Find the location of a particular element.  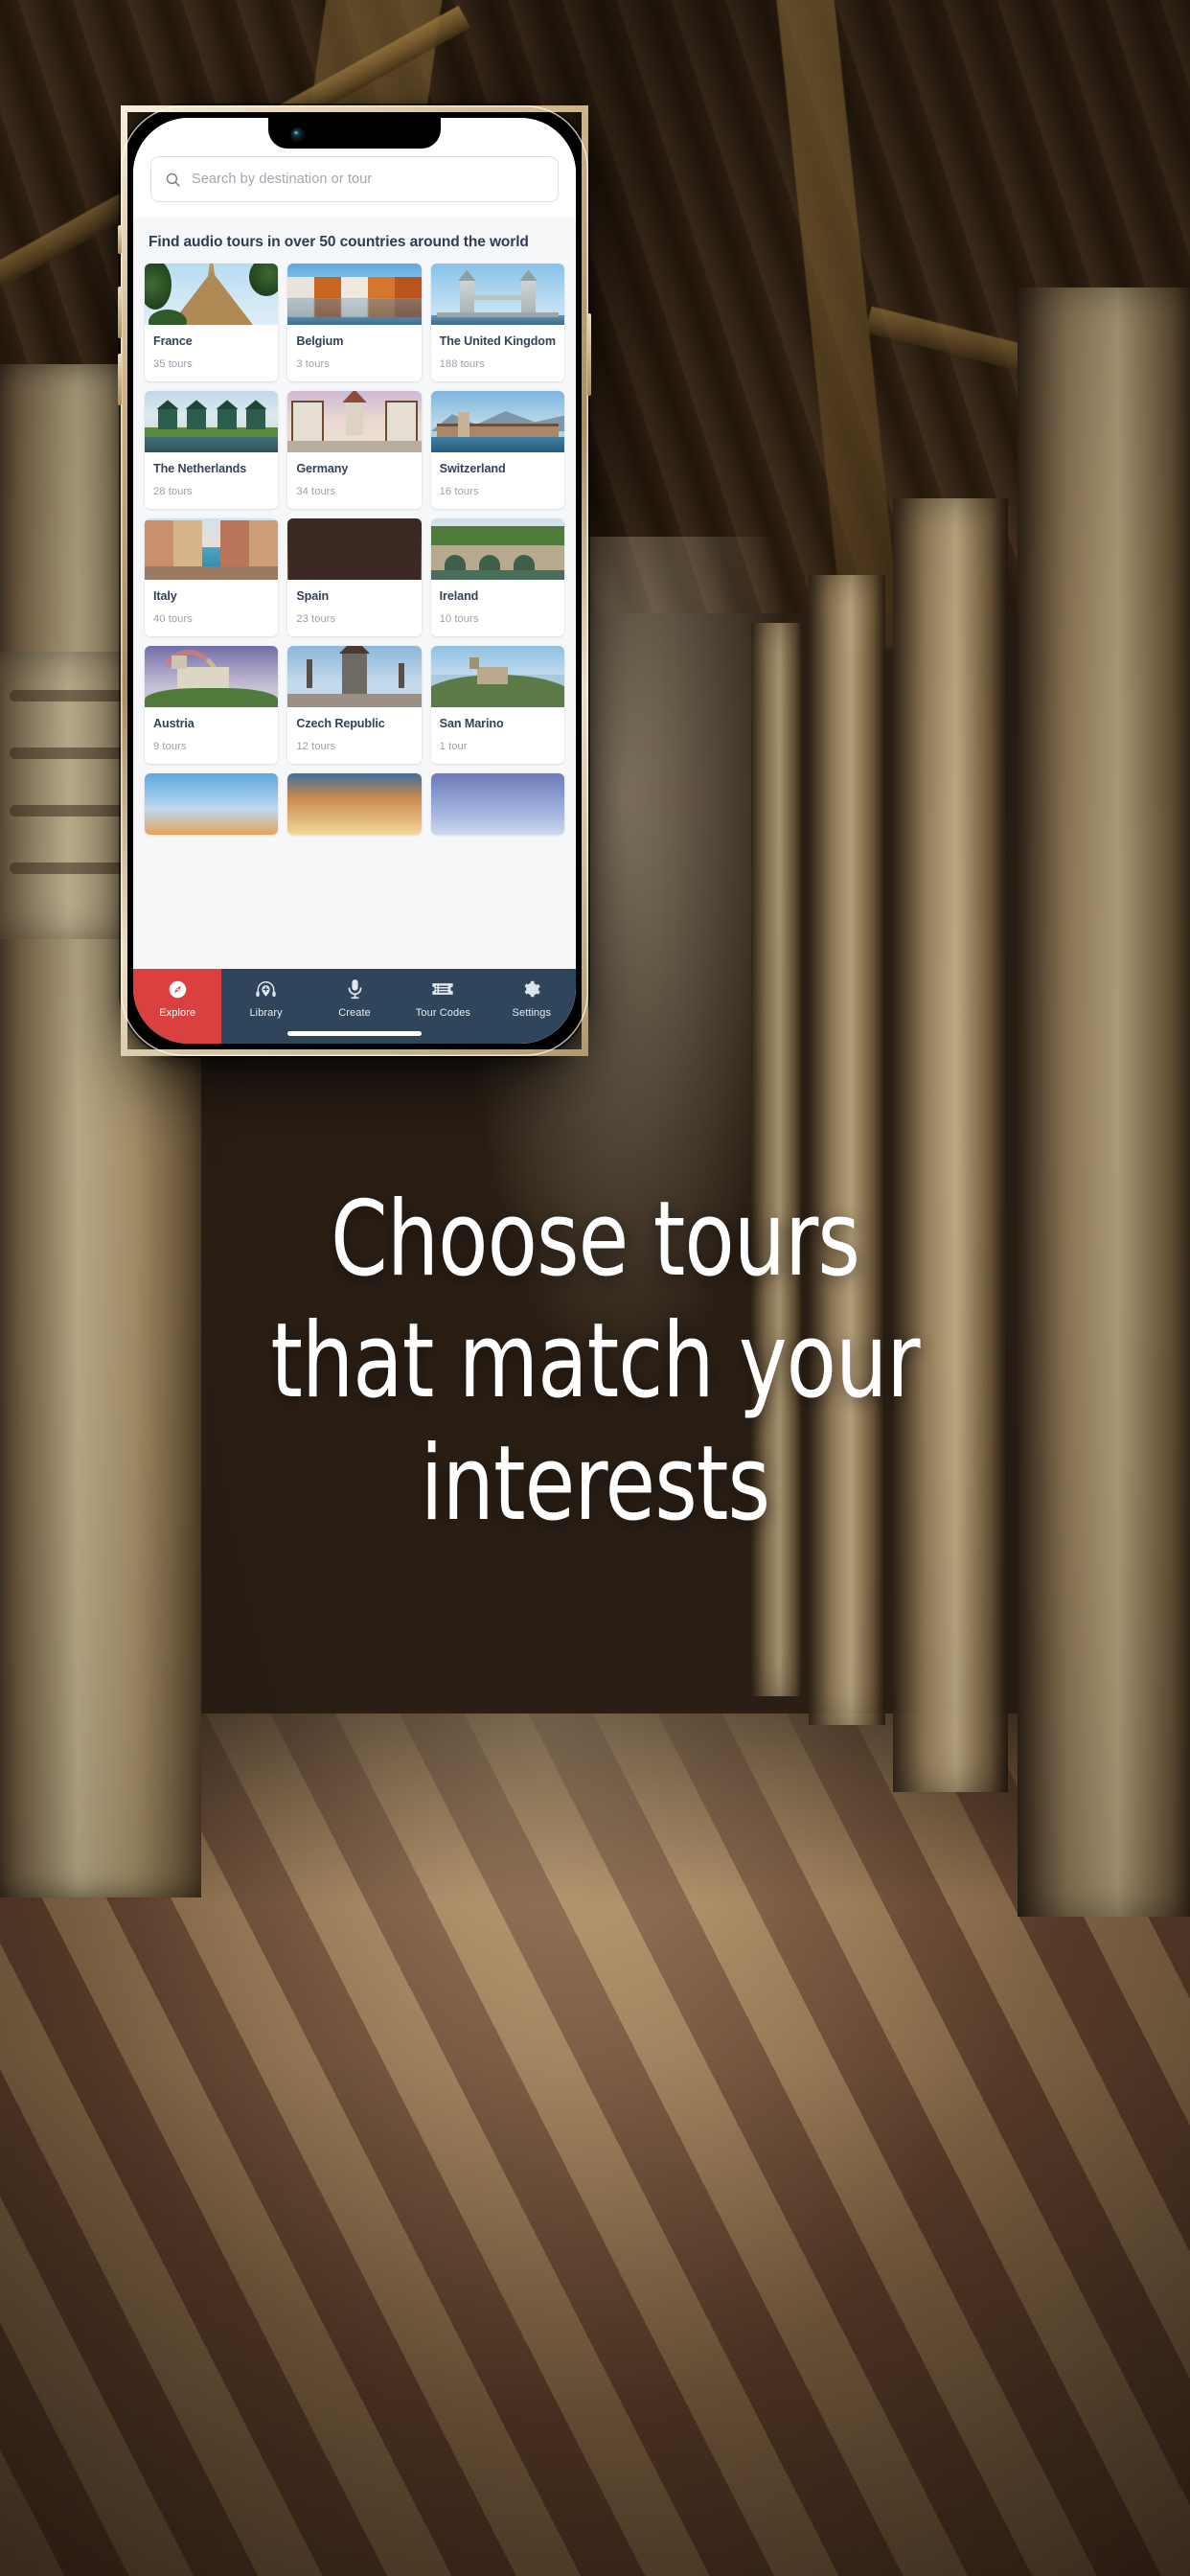

country-card-germany: Germany 34 tours is located at coordinates (355, 450).